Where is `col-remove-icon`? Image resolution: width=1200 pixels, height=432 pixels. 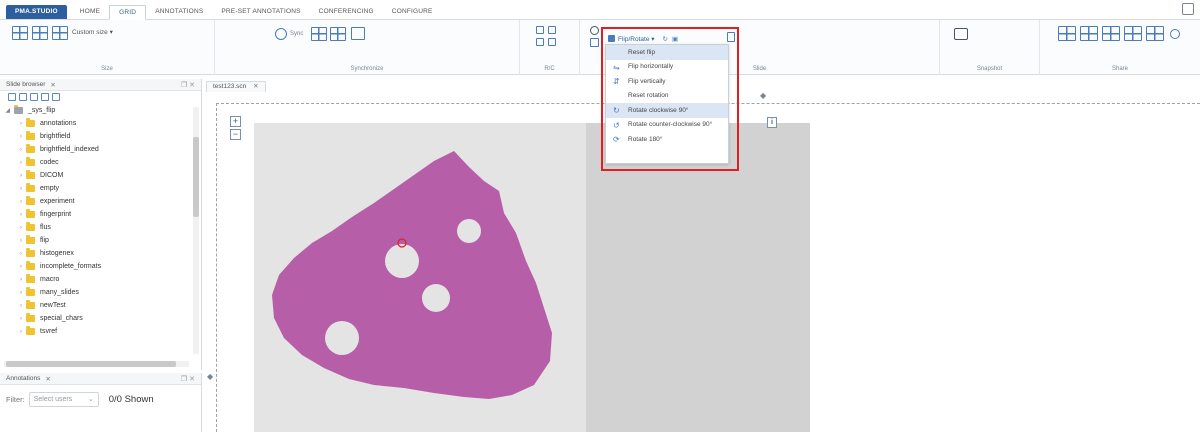 col-remove-icon is located at coordinates (552, 42).